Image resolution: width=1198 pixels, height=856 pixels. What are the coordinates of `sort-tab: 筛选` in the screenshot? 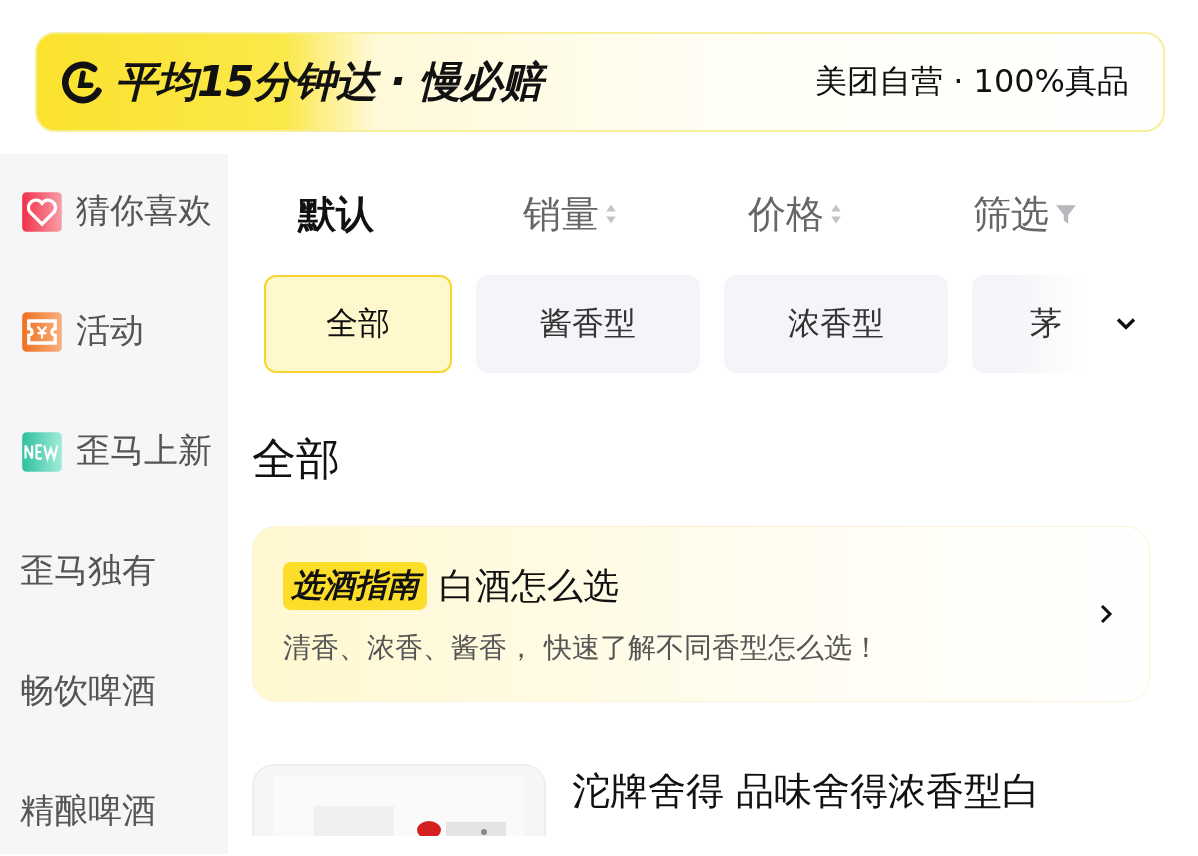 It's located at (1085, 214).